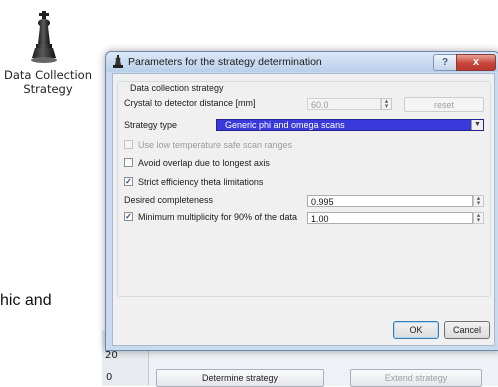 This screenshot has height=387, width=498. I want to click on completeness-spinner: ▴ ▾, so click(478, 201).